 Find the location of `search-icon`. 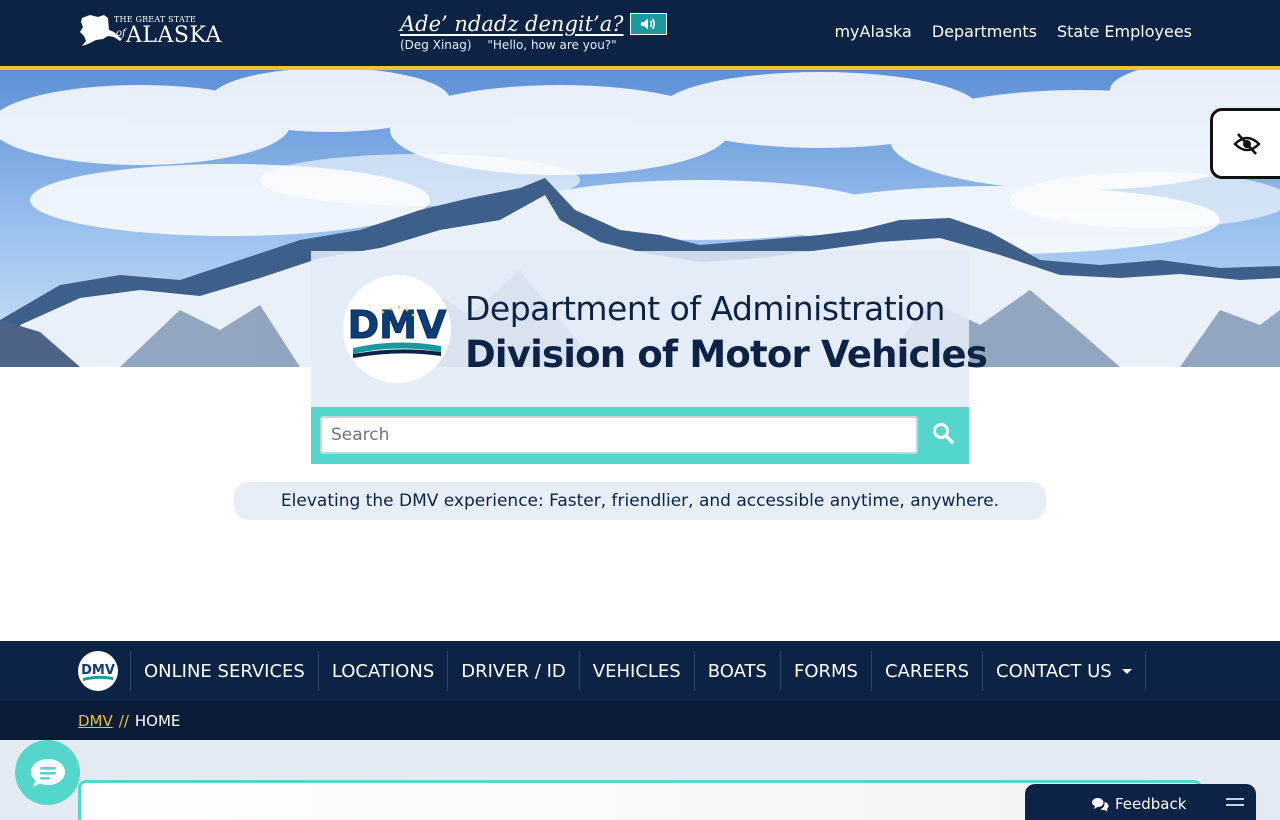

search-icon is located at coordinates (943, 433).